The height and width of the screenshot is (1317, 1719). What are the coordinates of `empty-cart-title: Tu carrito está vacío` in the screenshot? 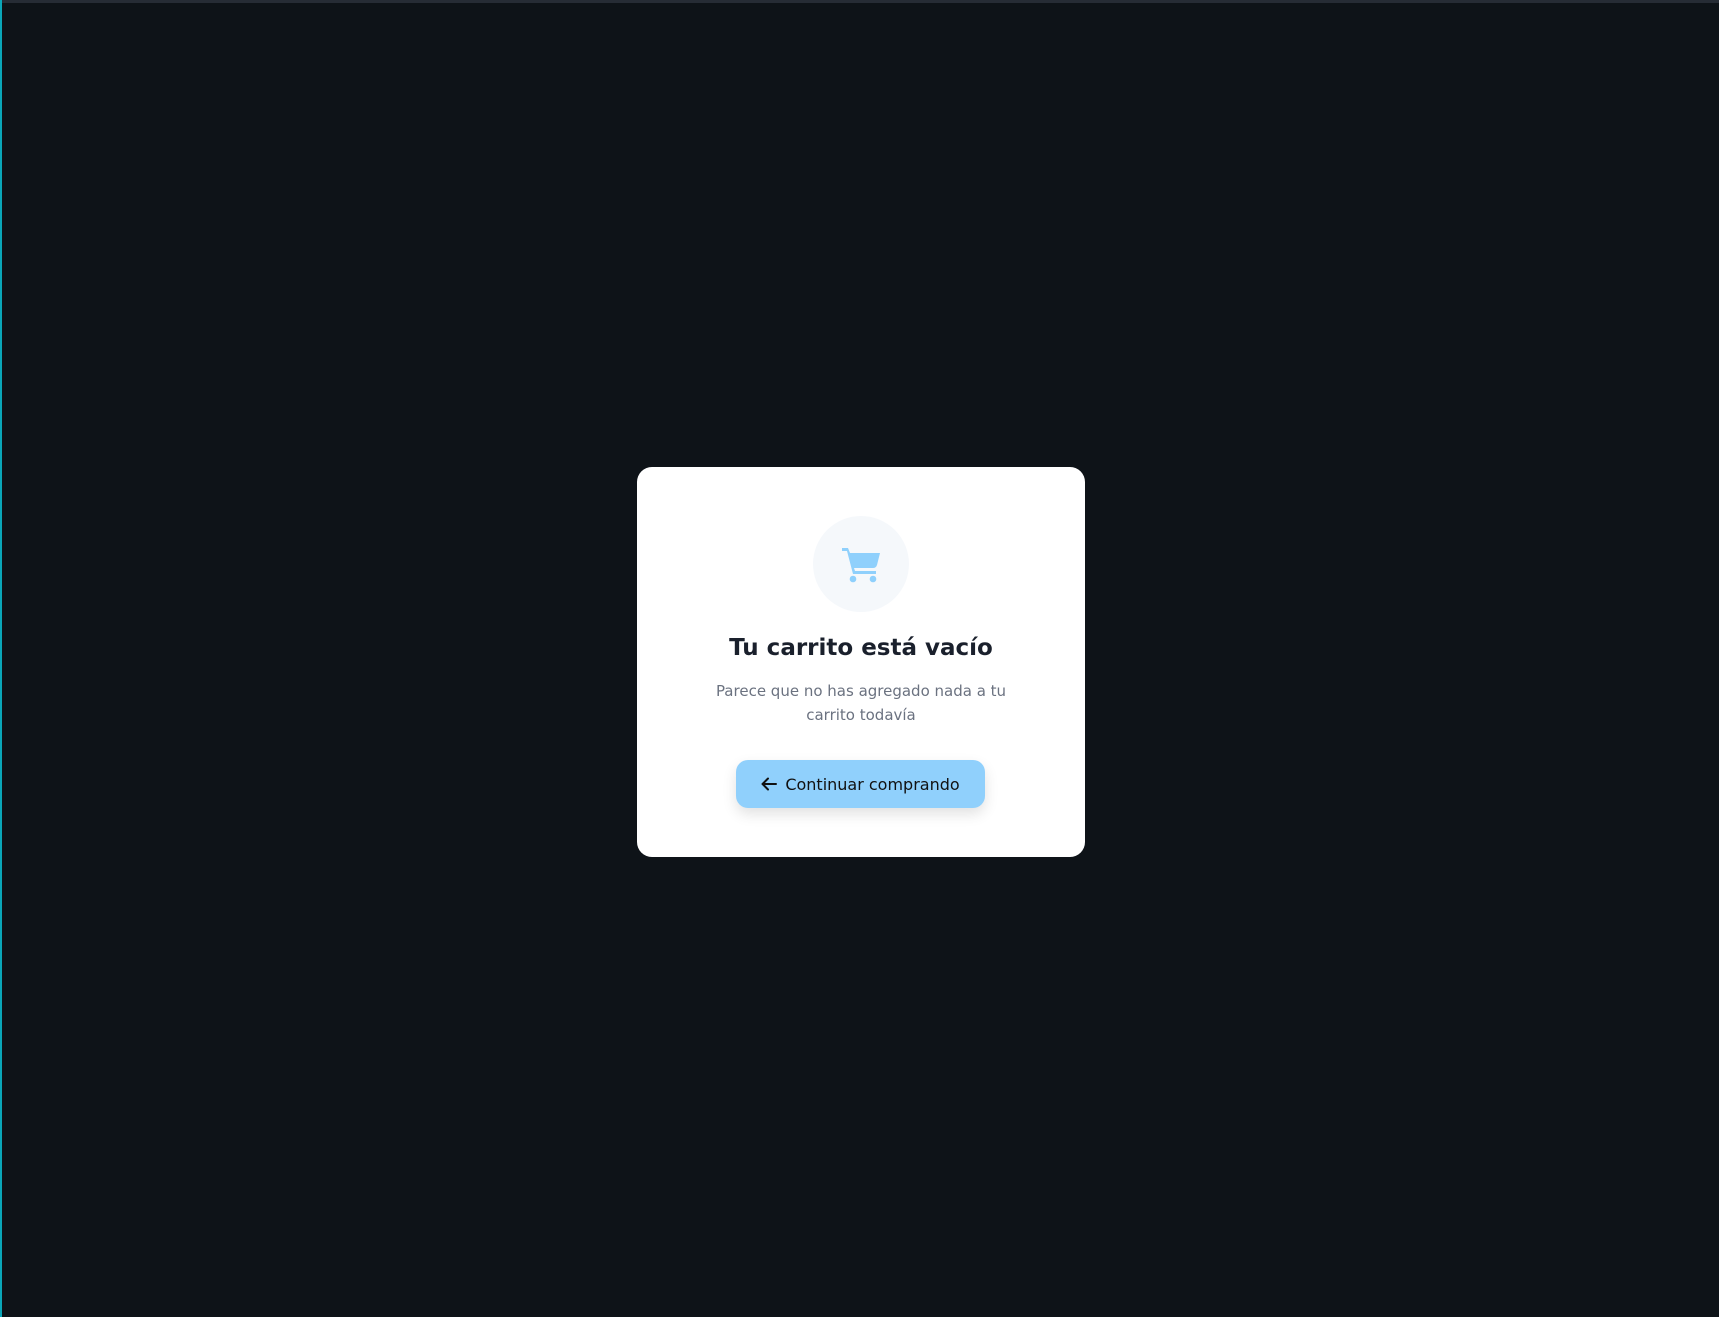 It's located at (861, 648).